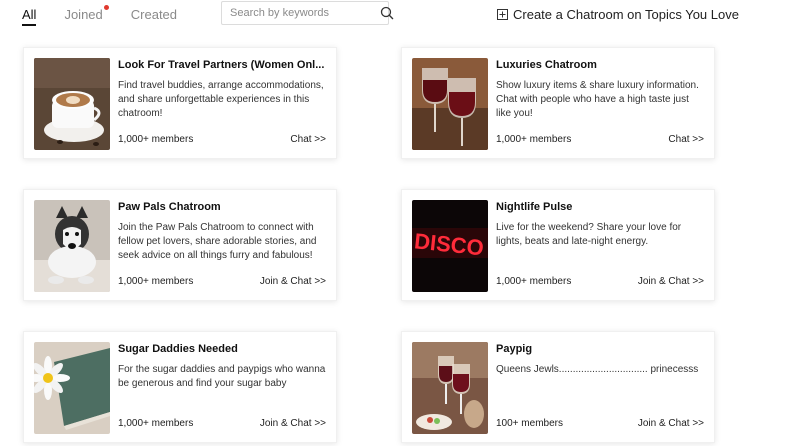 This screenshot has width=800, height=446. I want to click on tab-joined-label: Joined, so click(83, 14).